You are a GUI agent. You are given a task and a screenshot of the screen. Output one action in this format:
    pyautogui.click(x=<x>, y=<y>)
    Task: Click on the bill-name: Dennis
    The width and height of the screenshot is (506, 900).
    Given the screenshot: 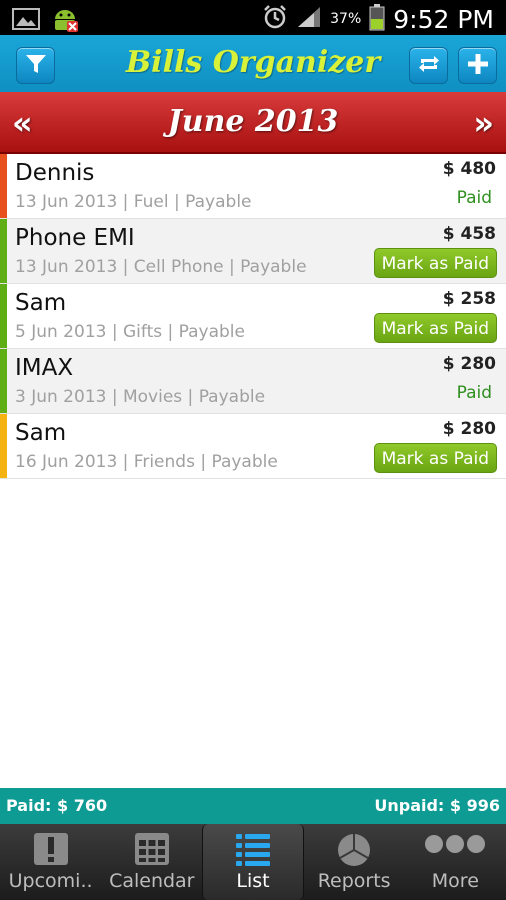 What is the action you would take?
    pyautogui.click(x=55, y=173)
    